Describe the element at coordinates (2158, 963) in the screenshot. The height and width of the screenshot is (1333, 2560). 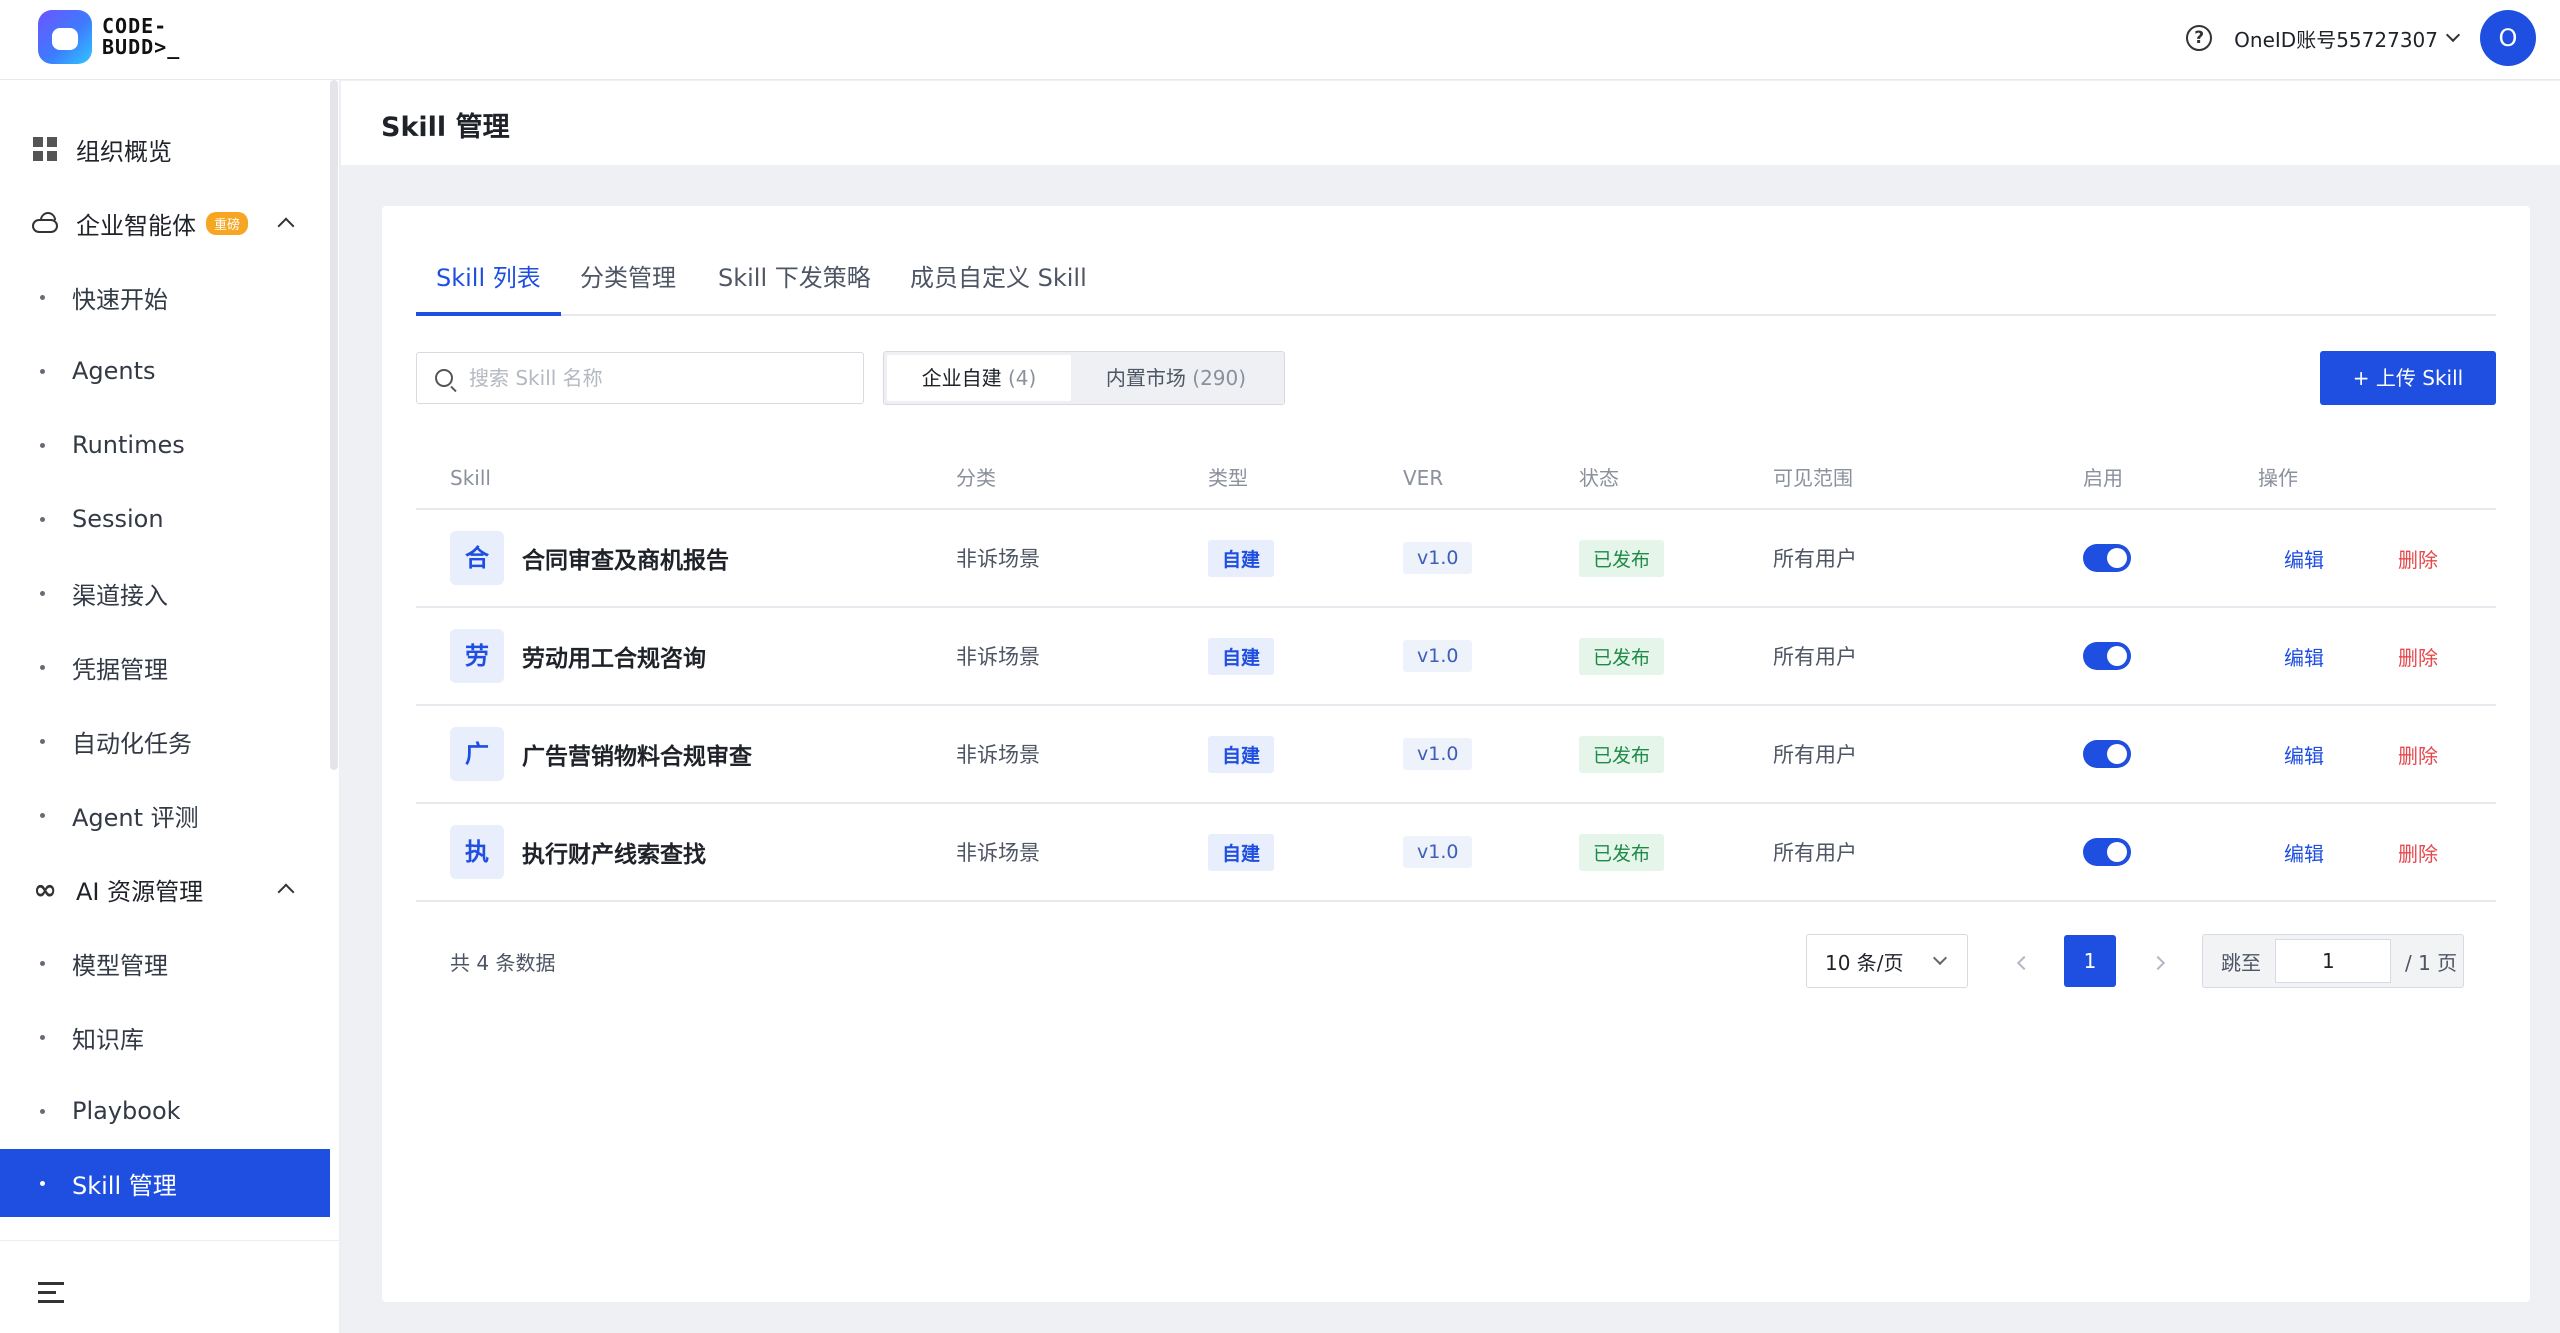
I see `next-page-icon` at that location.